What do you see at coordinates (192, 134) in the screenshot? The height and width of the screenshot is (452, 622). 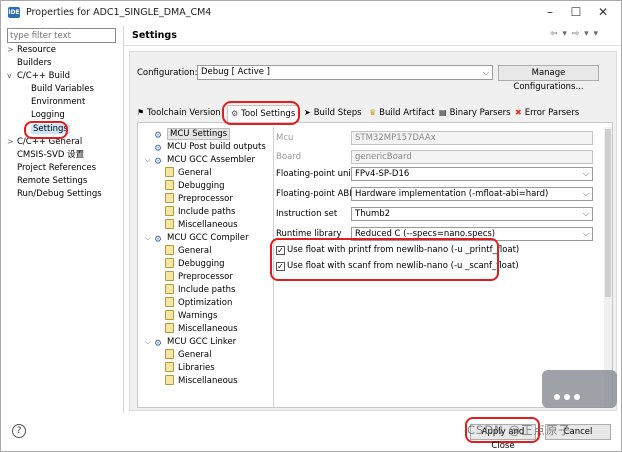 I see `tool-tree-item-mcu-settings: ⚙ MCU Settings` at bounding box center [192, 134].